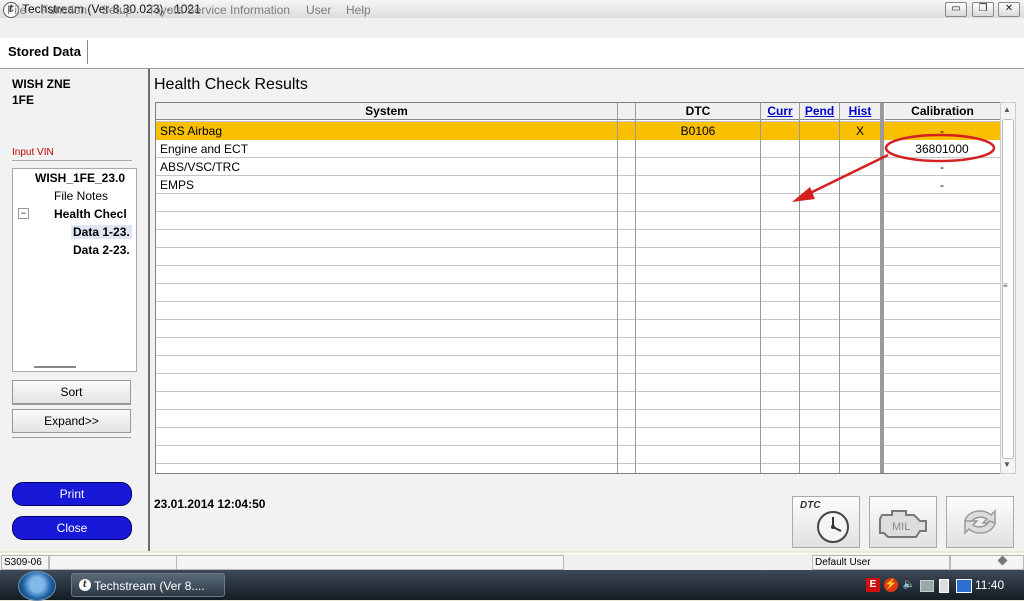  I want to click on taskbar-clock: 11:40, so click(990, 585).